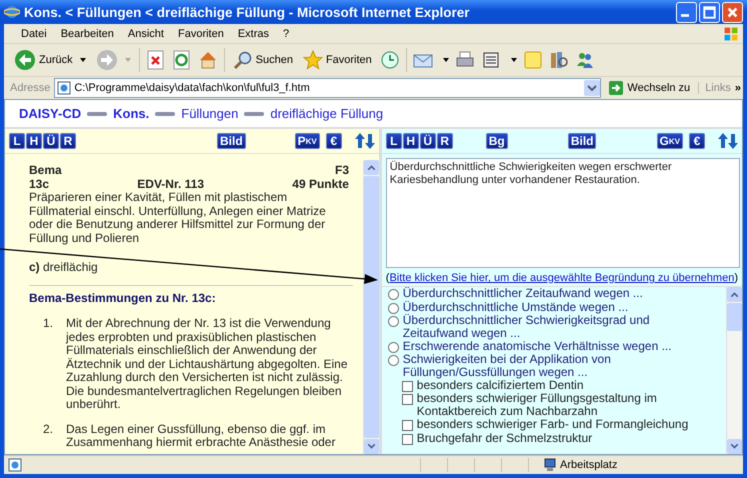 The height and width of the screenshot is (478, 747). Describe the element at coordinates (145, 34) in the screenshot. I see `menu-item: Ansicht` at that location.